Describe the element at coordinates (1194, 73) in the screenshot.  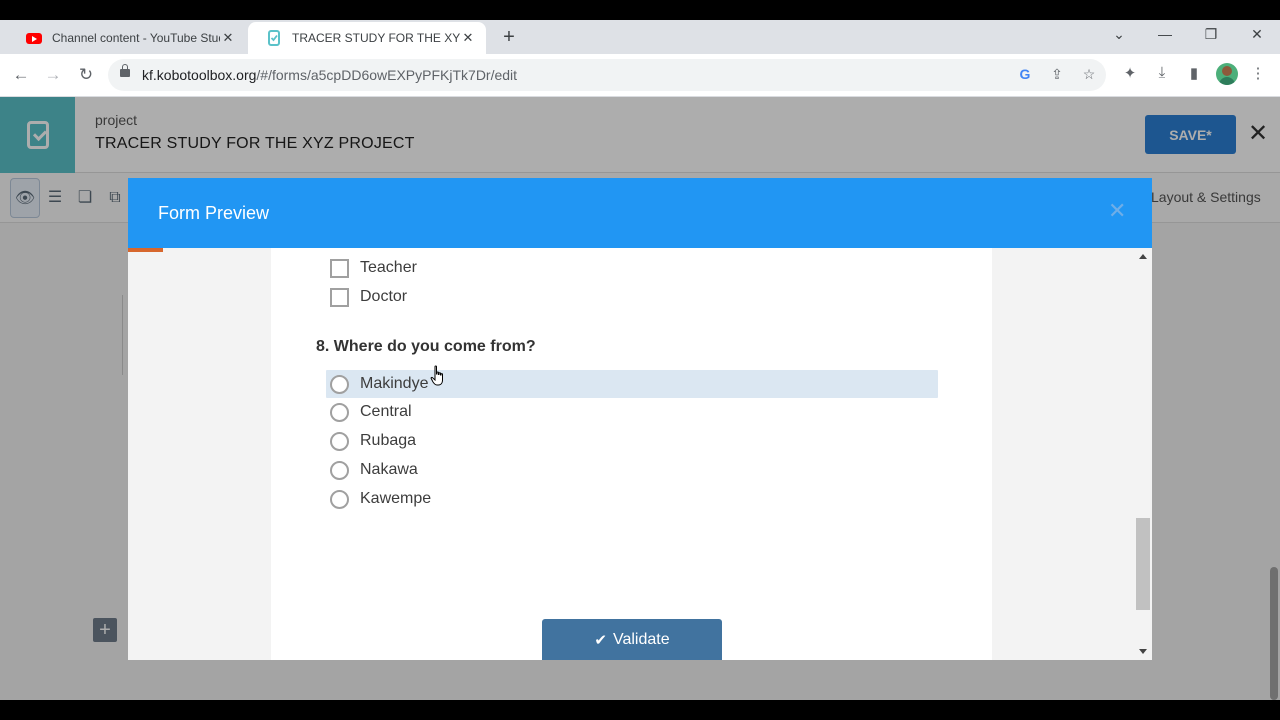
I see `side-panel-icon: ▮` at that location.